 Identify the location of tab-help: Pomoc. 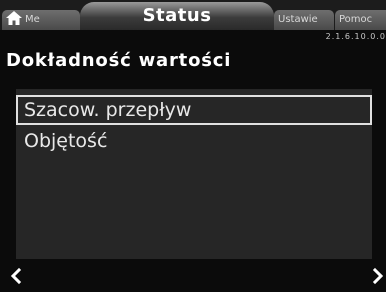
(360, 20).